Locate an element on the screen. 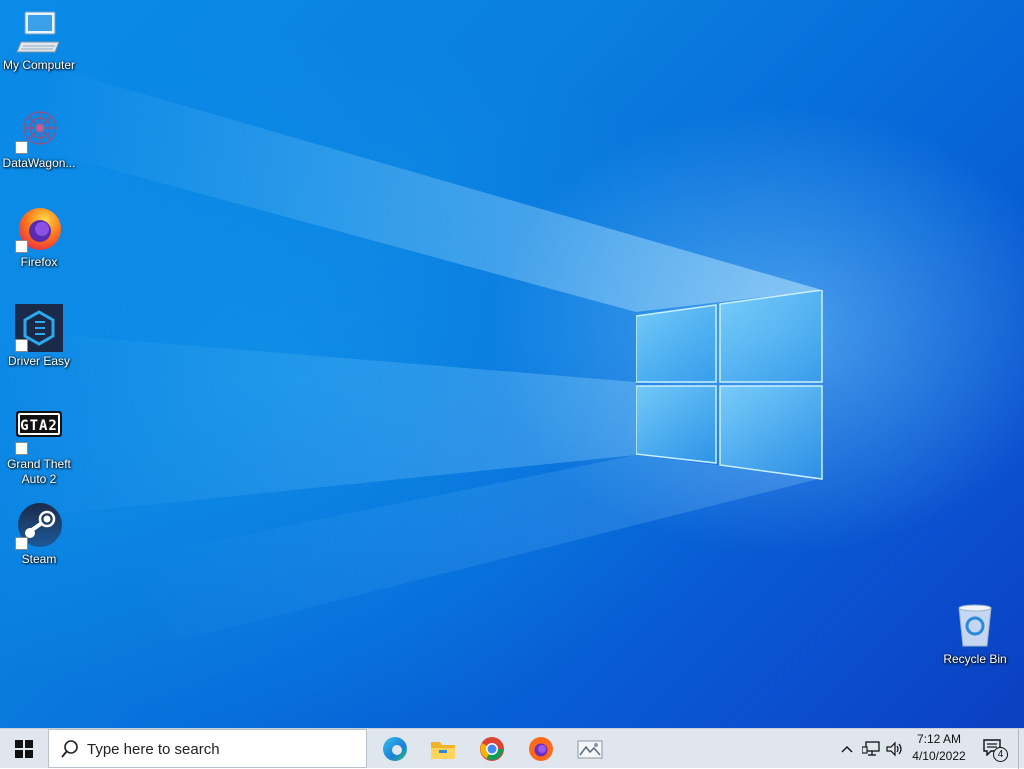 The width and height of the screenshot is (1024, 769). desktop-icon-label: Recycle Bin is located at coordinates (975, 659).